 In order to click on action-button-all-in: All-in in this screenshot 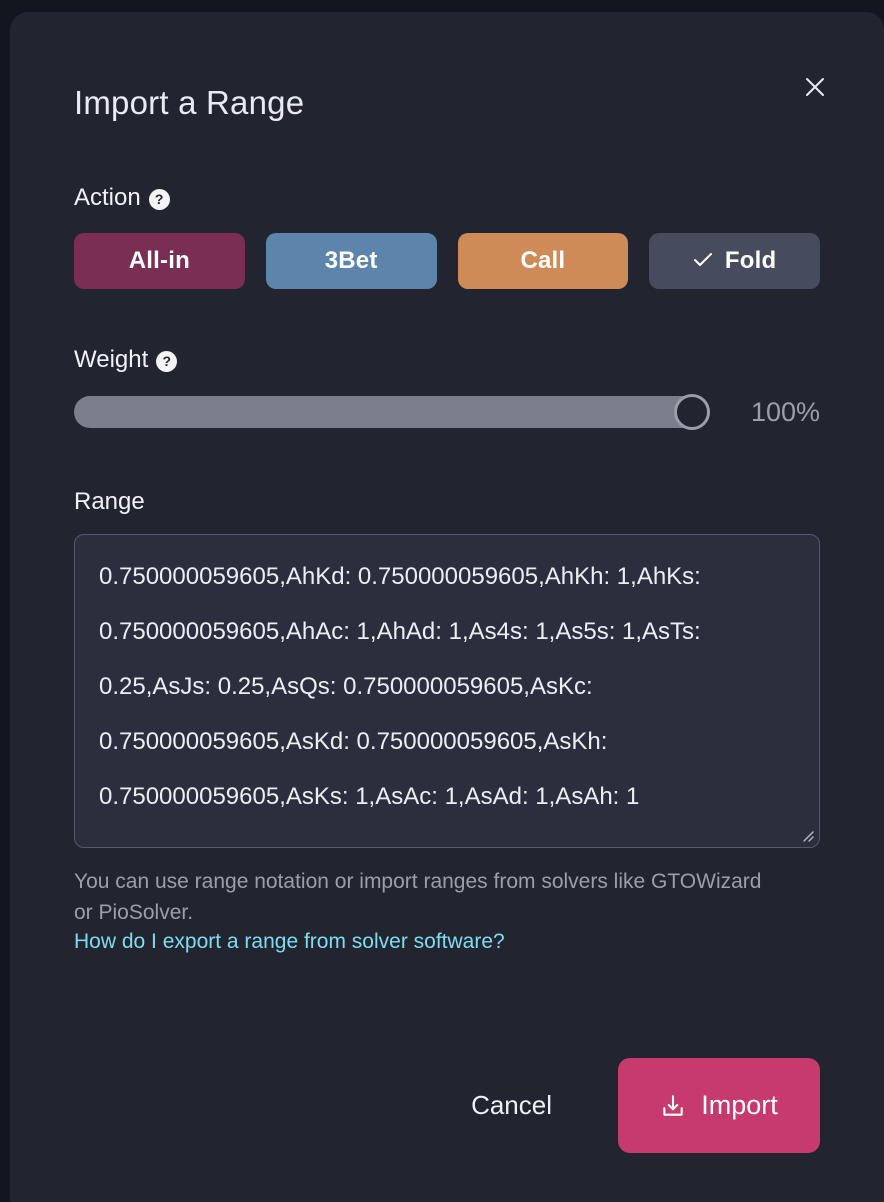, I will do `click(159, 261)`.